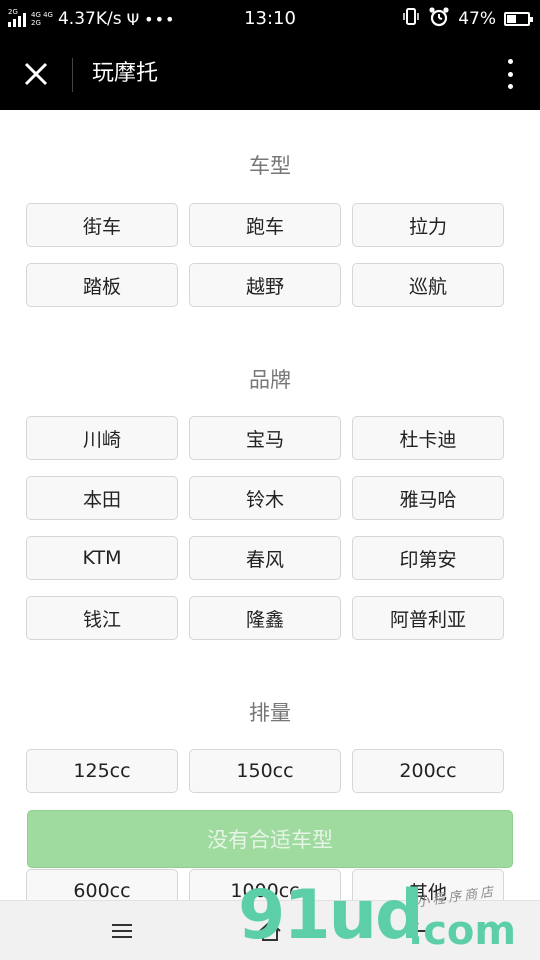 The height and width of the screenshot is (960, 540). I want to click on watermark-tagline: 小程序商店, so click(456, 897).